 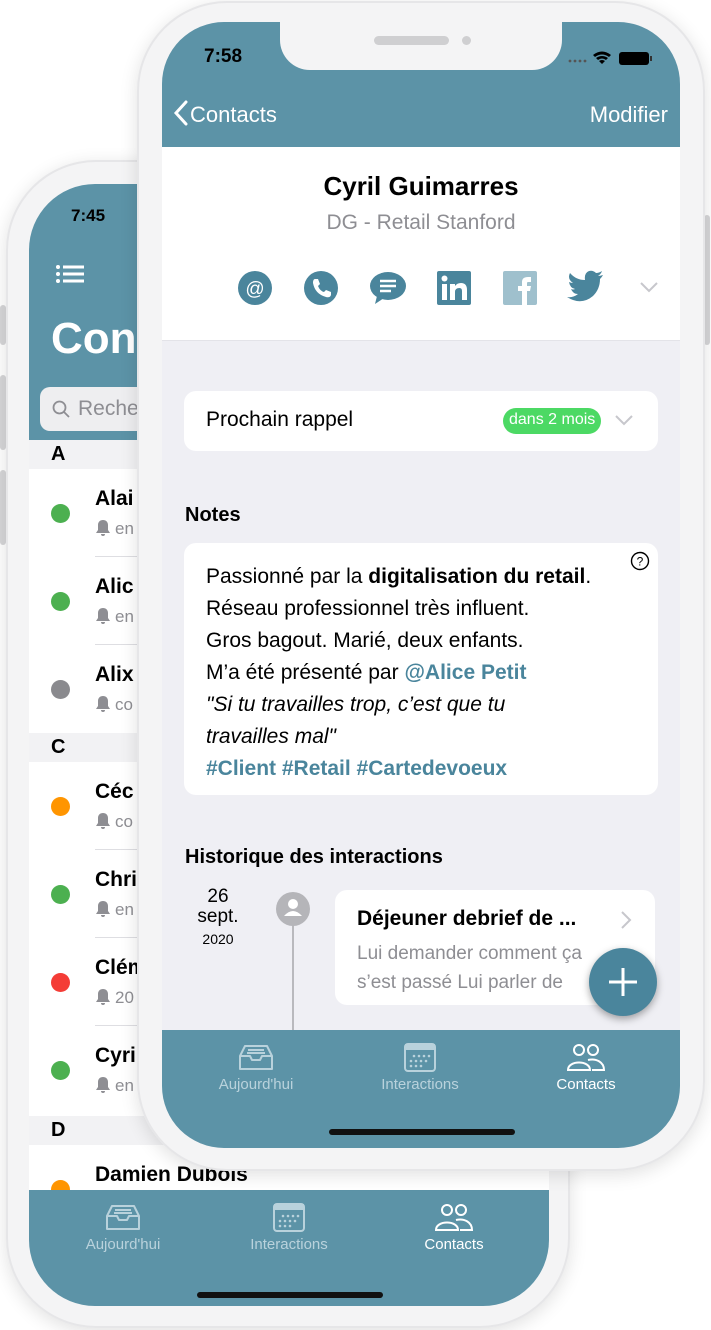 What do you see at coordinates (289, 1244) in the screenshot?
I see `tab-label: Interactions` at bounding box center [289, 1244].